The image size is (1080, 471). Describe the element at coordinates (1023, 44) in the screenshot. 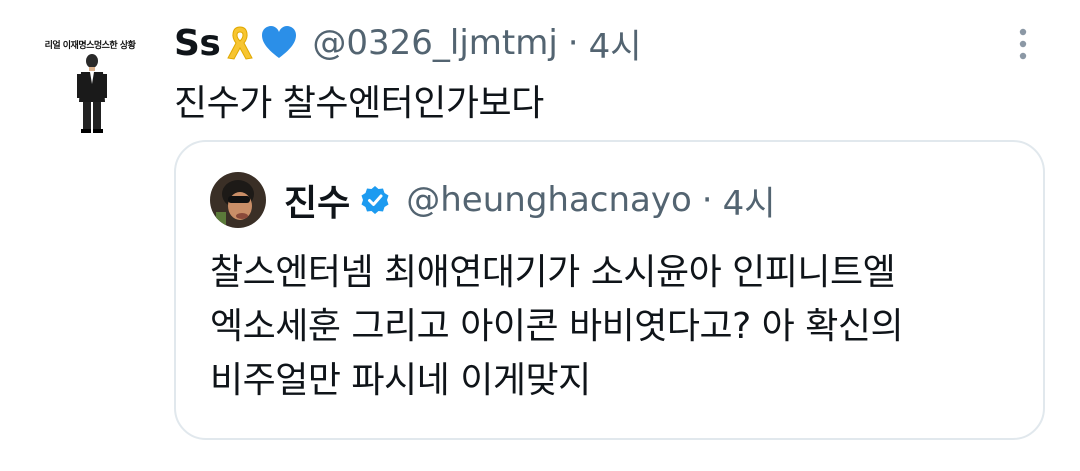

I see `more-options-icon` at that location.